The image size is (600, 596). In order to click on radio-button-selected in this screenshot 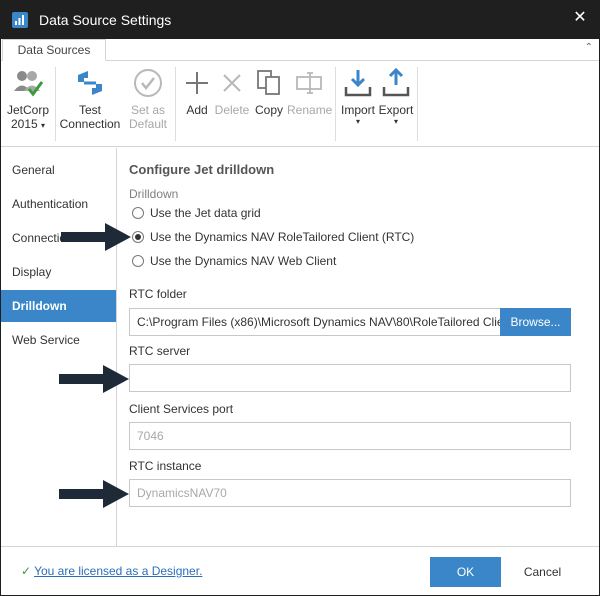, I will do `click(138, 237)`.